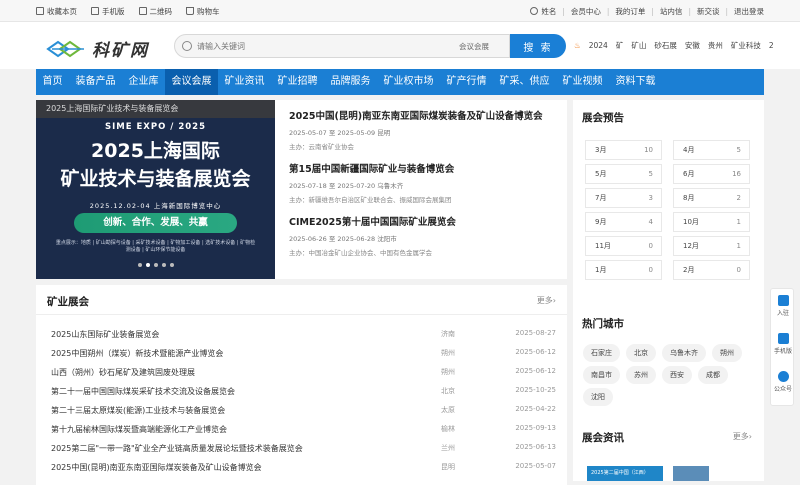  Describe the element at coordinates (711, 174) in the screenshot. I see `month-cell: 6月 16` at that location.